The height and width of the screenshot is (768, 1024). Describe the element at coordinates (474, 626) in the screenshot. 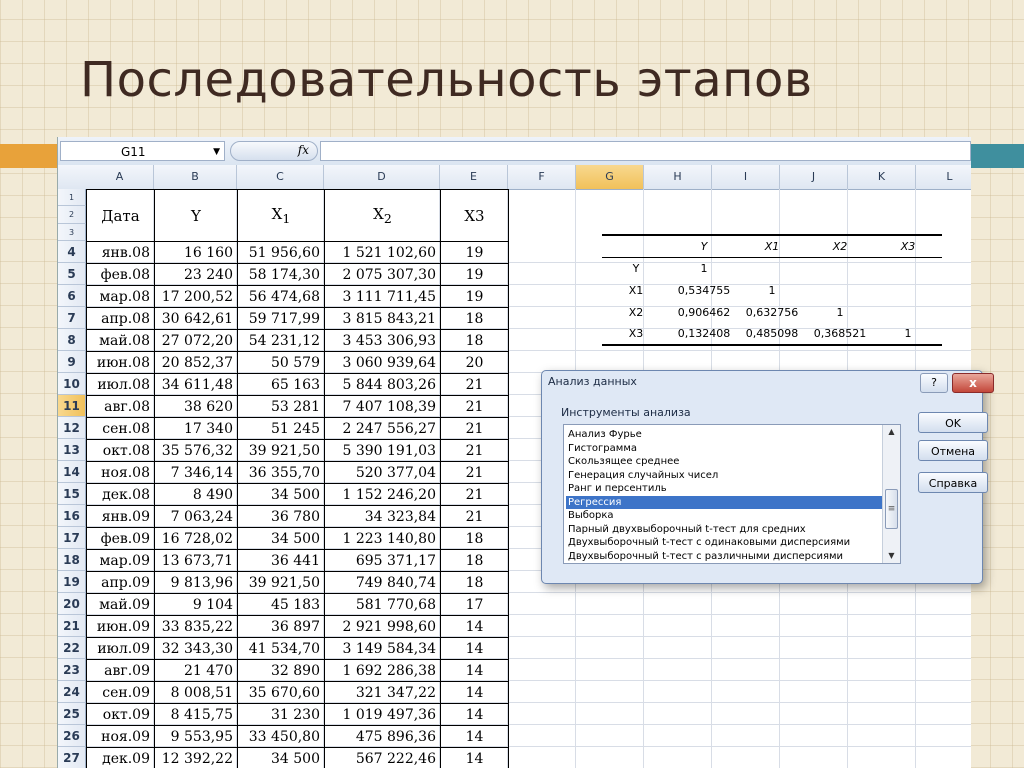

I see `table-cell: 14` at that location.